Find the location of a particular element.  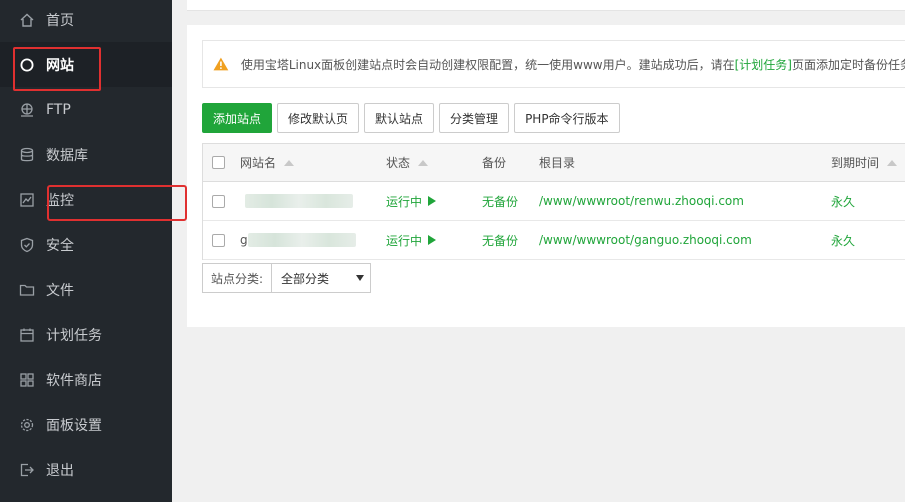

sidebar-item-label: 软件商店 is located at coordinates (74, 380).